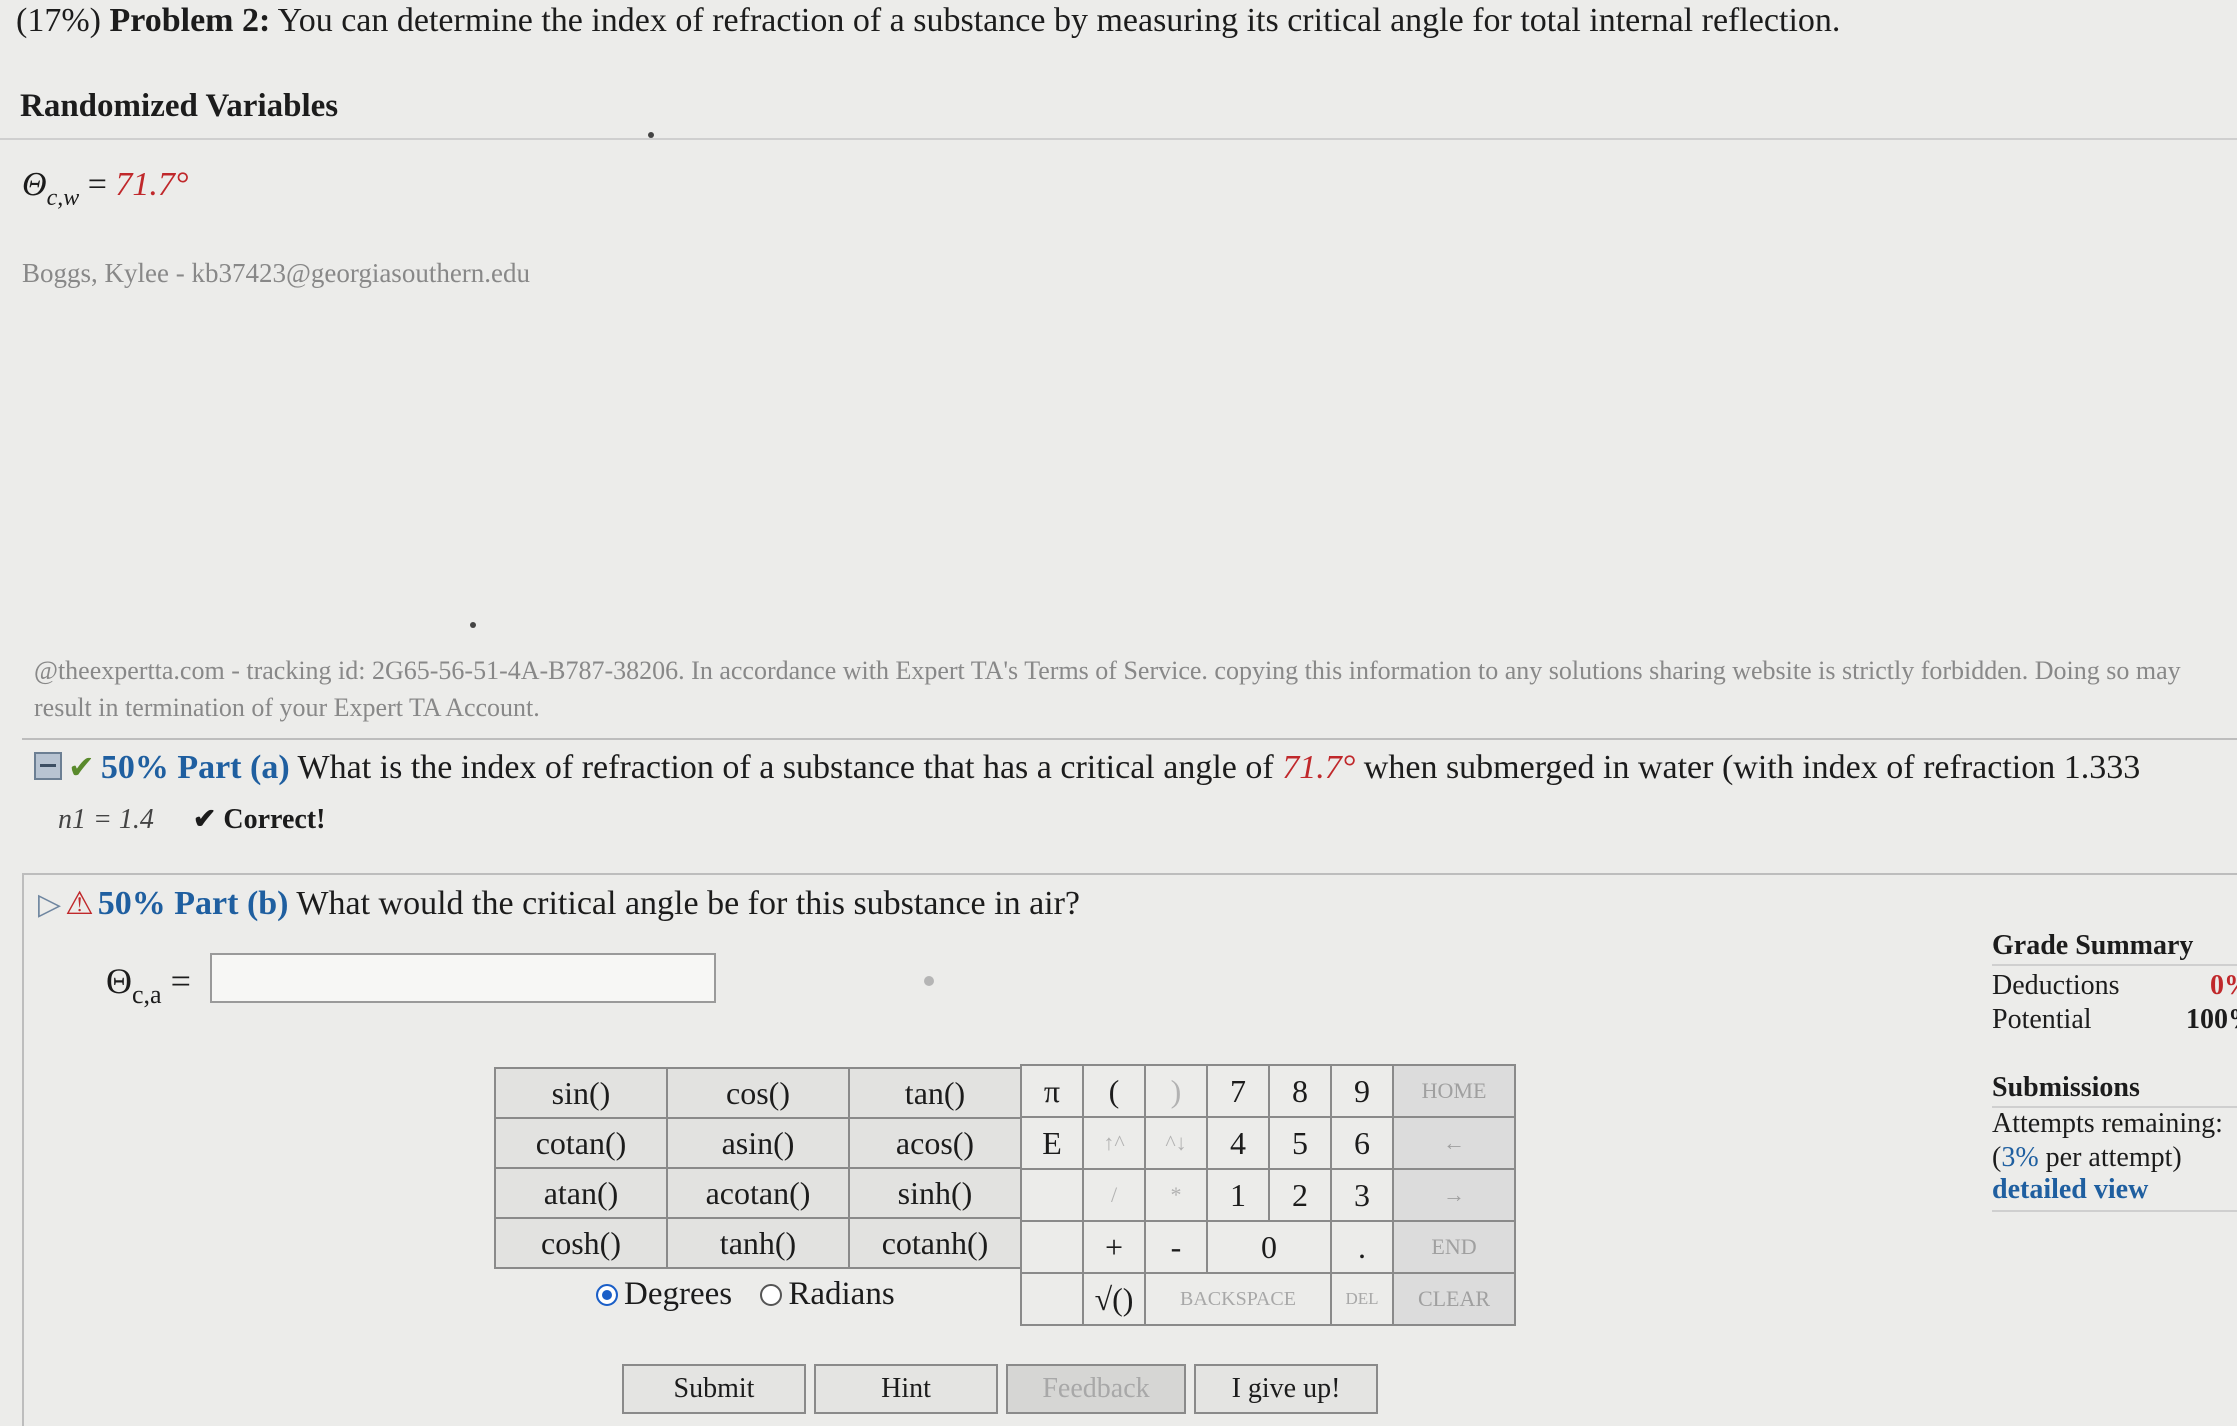 The width and height of the screenshot is (2237, 1426). Describe the element at coordinates (935, 1143) in the screenshot. I see `func-acos: acos()` at that location.